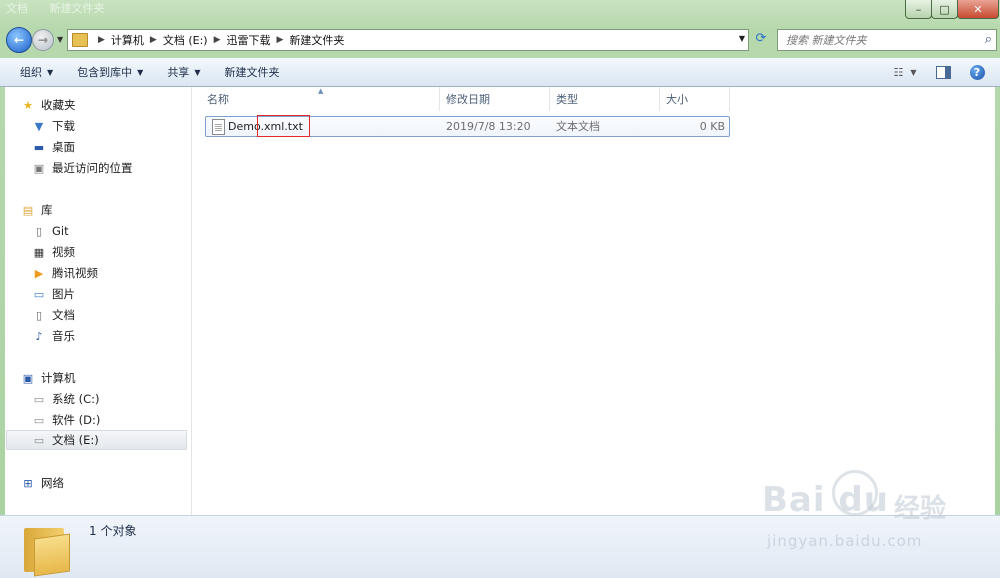 The image size is (1000, 578). I want to click on nav-libraries-label: 库, so click(47, 210).